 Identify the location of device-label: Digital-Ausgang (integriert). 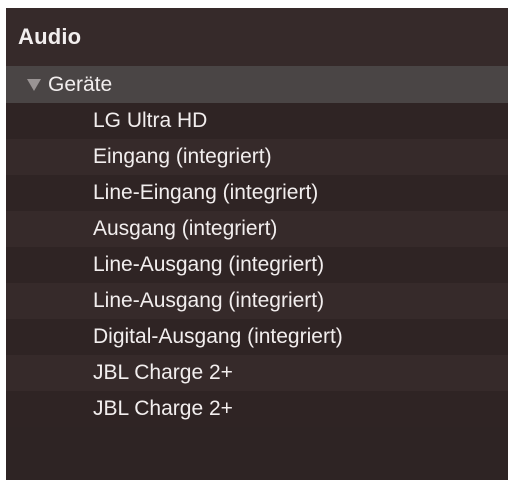
(218, 336).